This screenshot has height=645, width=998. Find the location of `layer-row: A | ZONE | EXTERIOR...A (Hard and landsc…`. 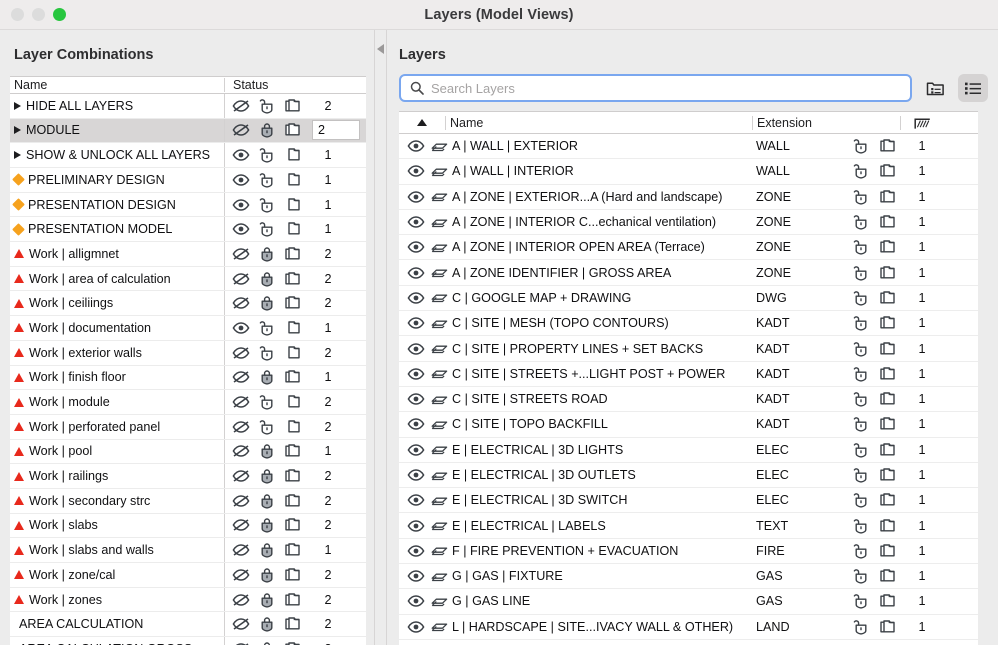

layer-row: A | ZONE | EXTERIOR...A (Hard and landsc… is located at coordinates (688, 197).